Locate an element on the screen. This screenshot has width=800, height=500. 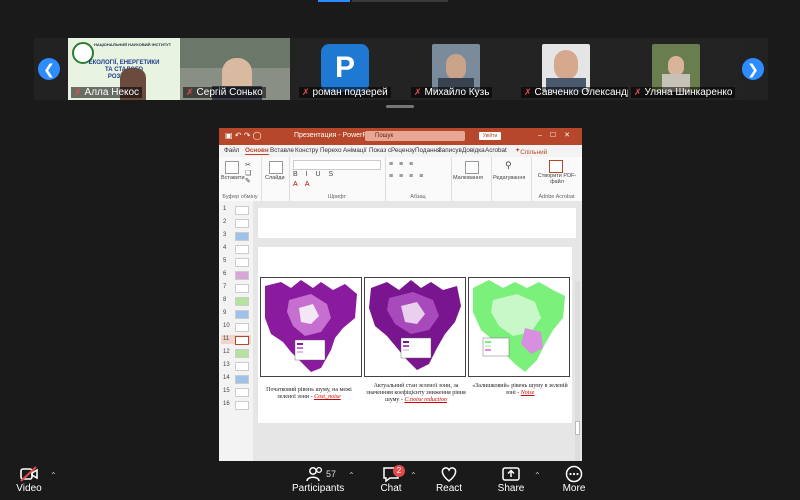
share-screen-button: Share is located at coordinates (511, 479).